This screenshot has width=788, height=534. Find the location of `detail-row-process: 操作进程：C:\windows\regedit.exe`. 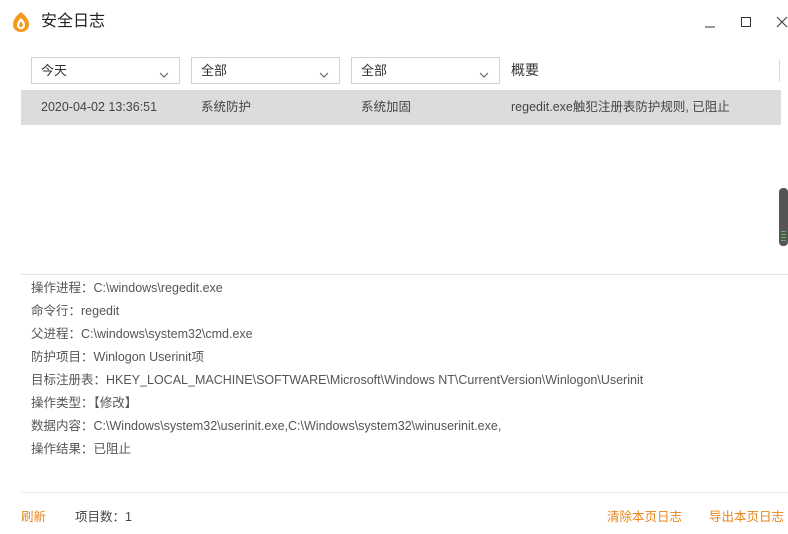

detail-row-process: 操作进程：C:\windows\regedit.exe is located at coordinates (127, 288).